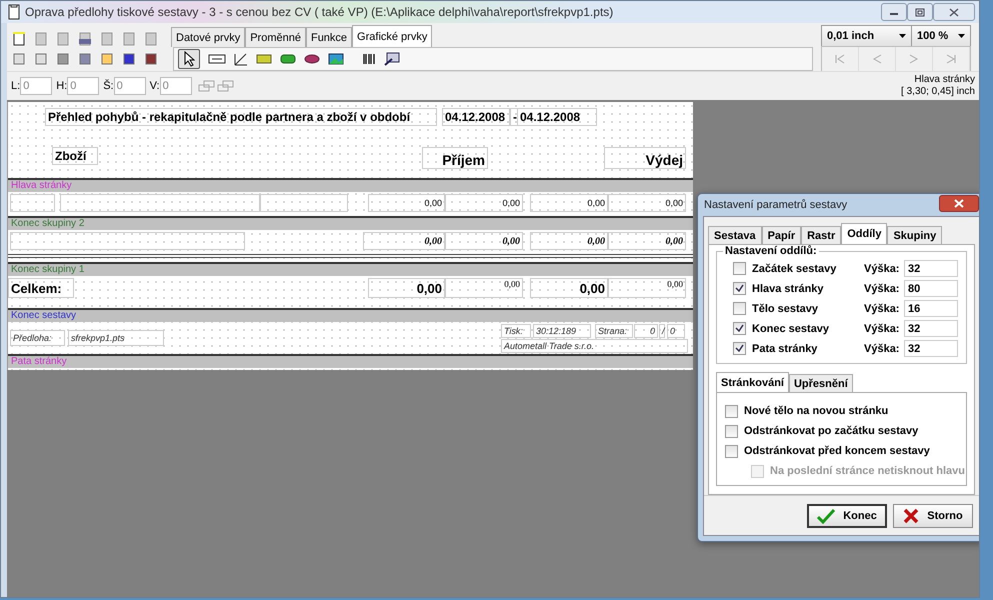 The image size is (993, 600). I want to click on report-field: /, so click(662, 331).